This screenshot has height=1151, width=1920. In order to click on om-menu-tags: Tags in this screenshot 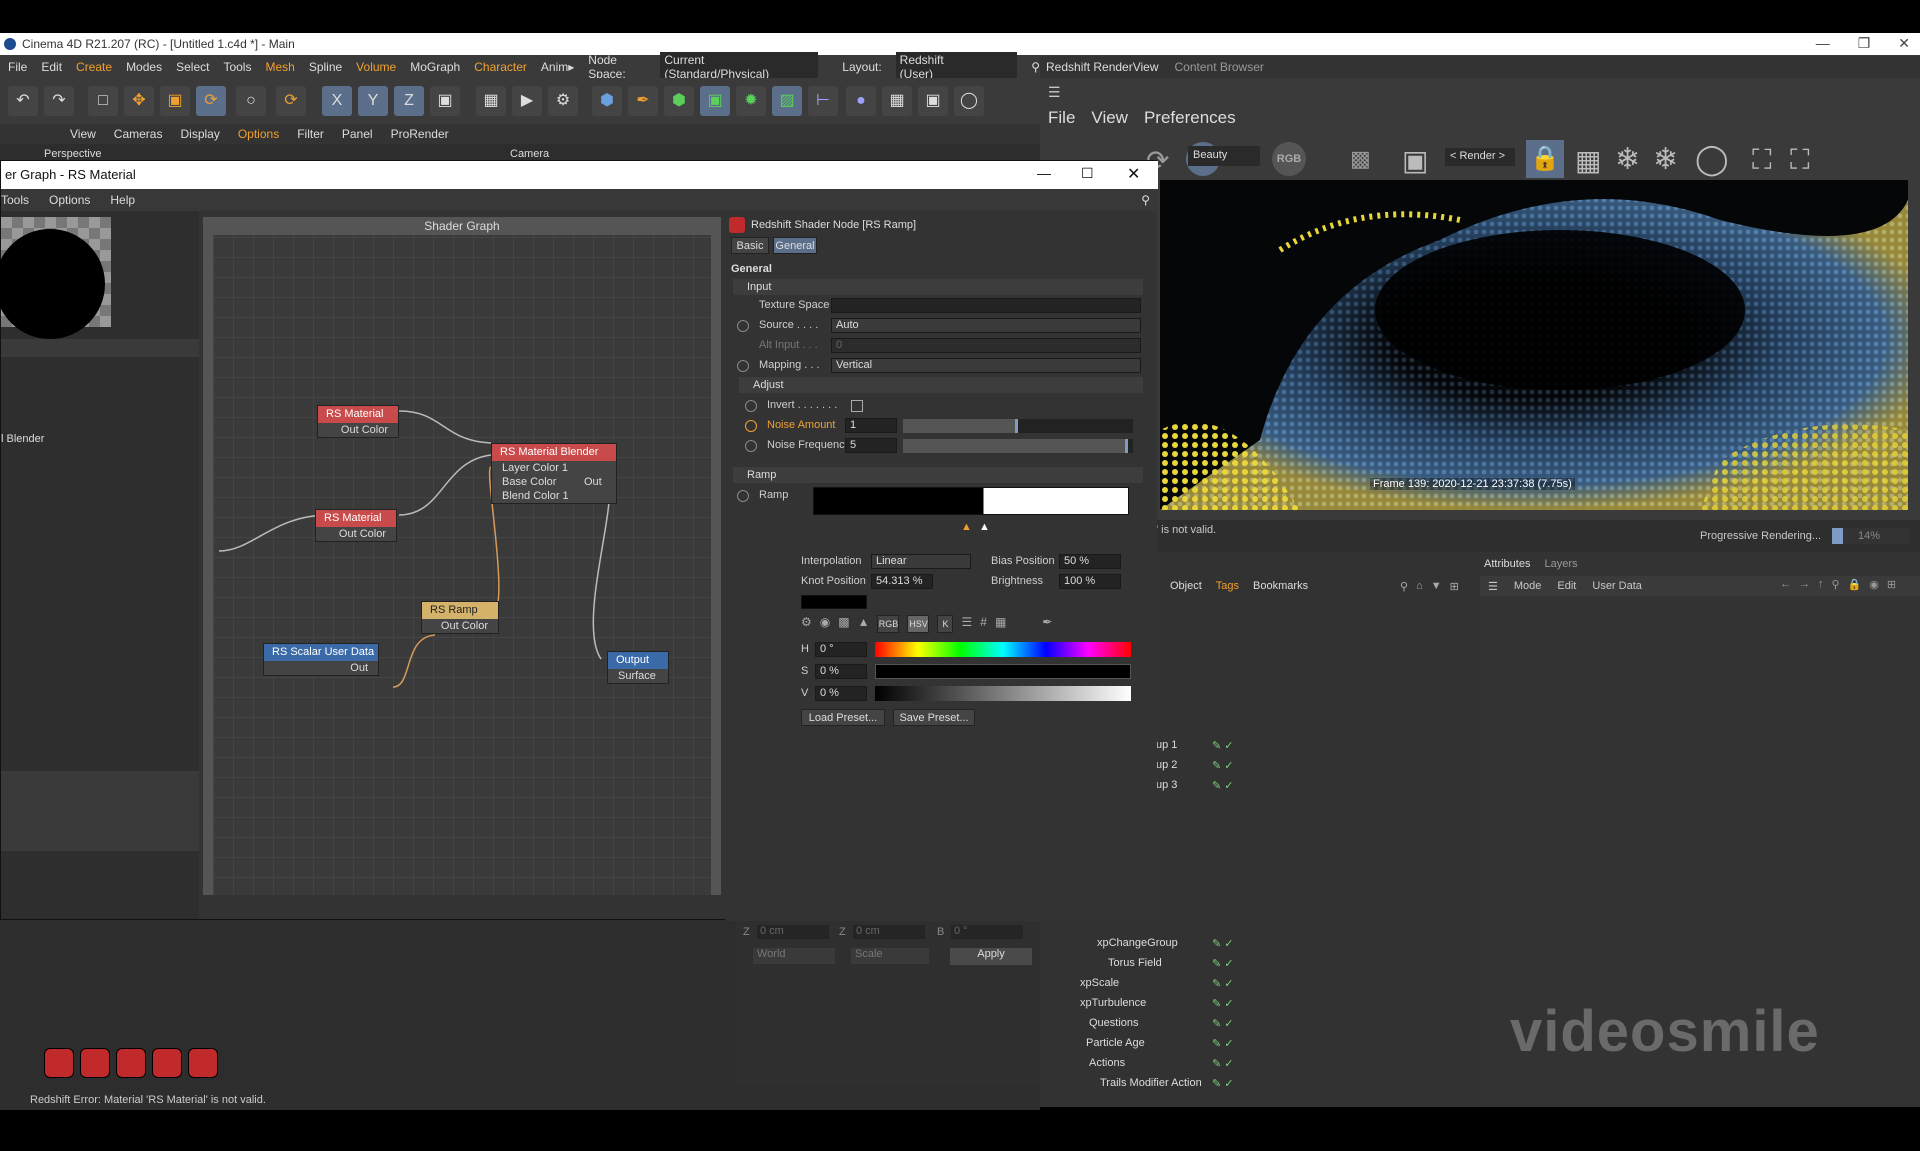, I will do `click(1227, 586)`.